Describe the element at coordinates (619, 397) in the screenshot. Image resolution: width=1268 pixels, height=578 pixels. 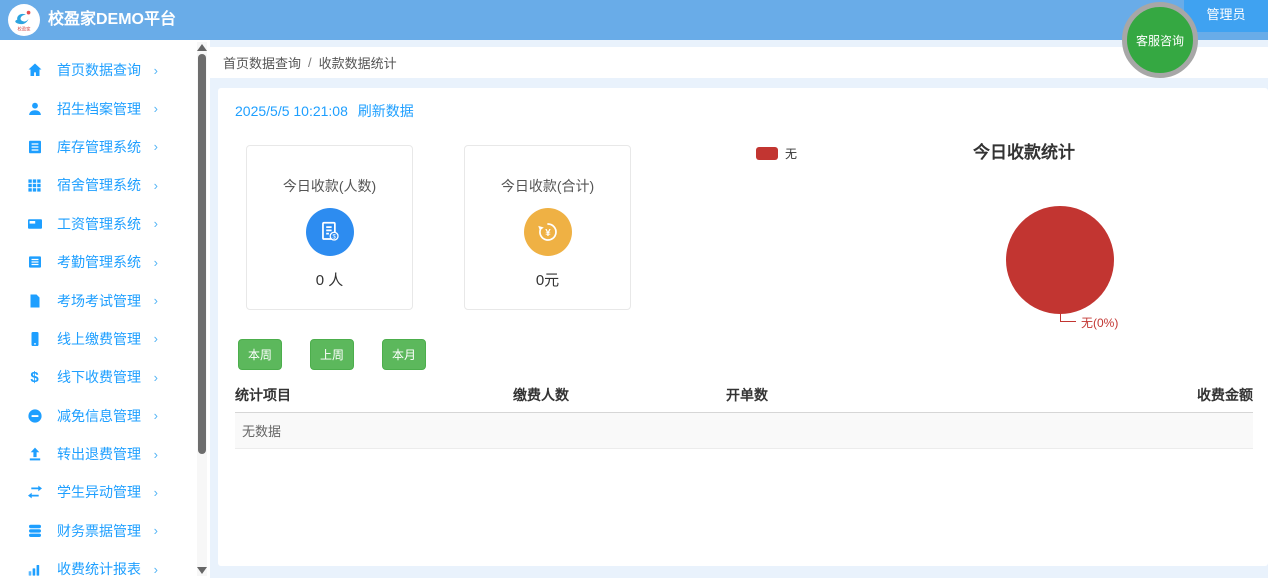
I see `column-header-payer-count: 缴费人数` at that location.